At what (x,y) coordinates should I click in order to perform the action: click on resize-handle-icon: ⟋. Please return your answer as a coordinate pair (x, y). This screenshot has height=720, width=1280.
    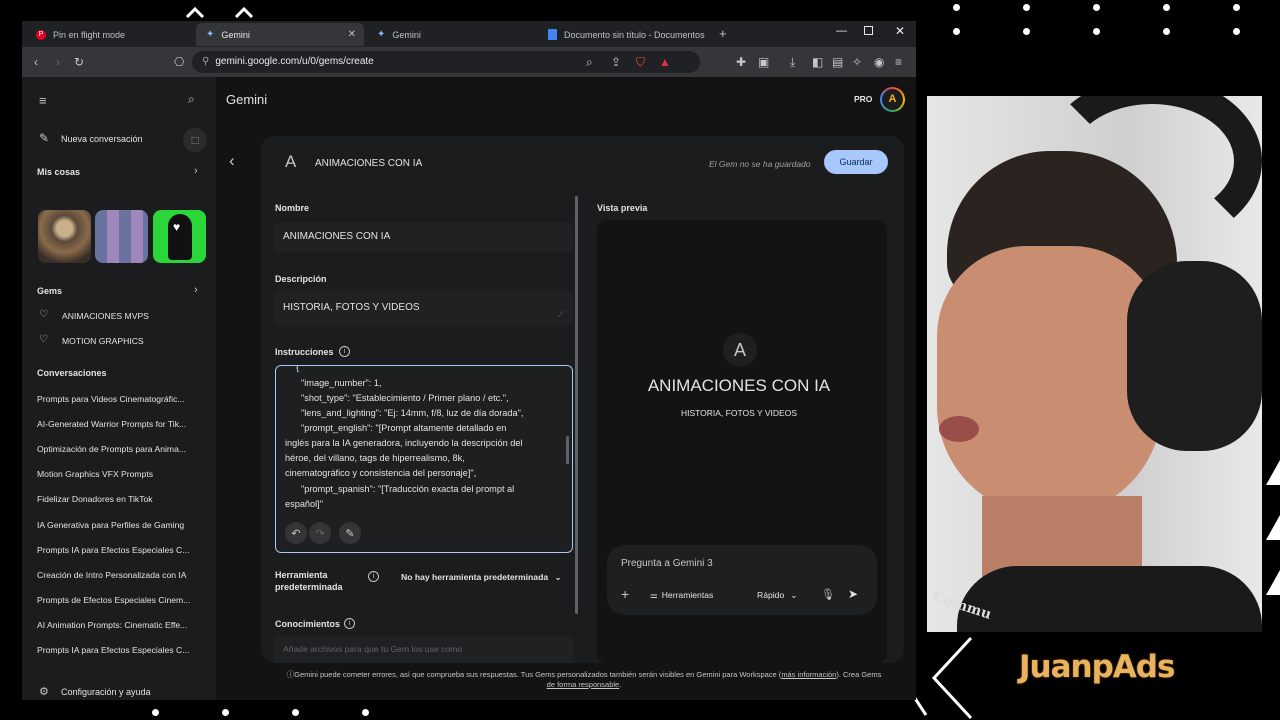
    Looking at the image, I should click on (561, 315).